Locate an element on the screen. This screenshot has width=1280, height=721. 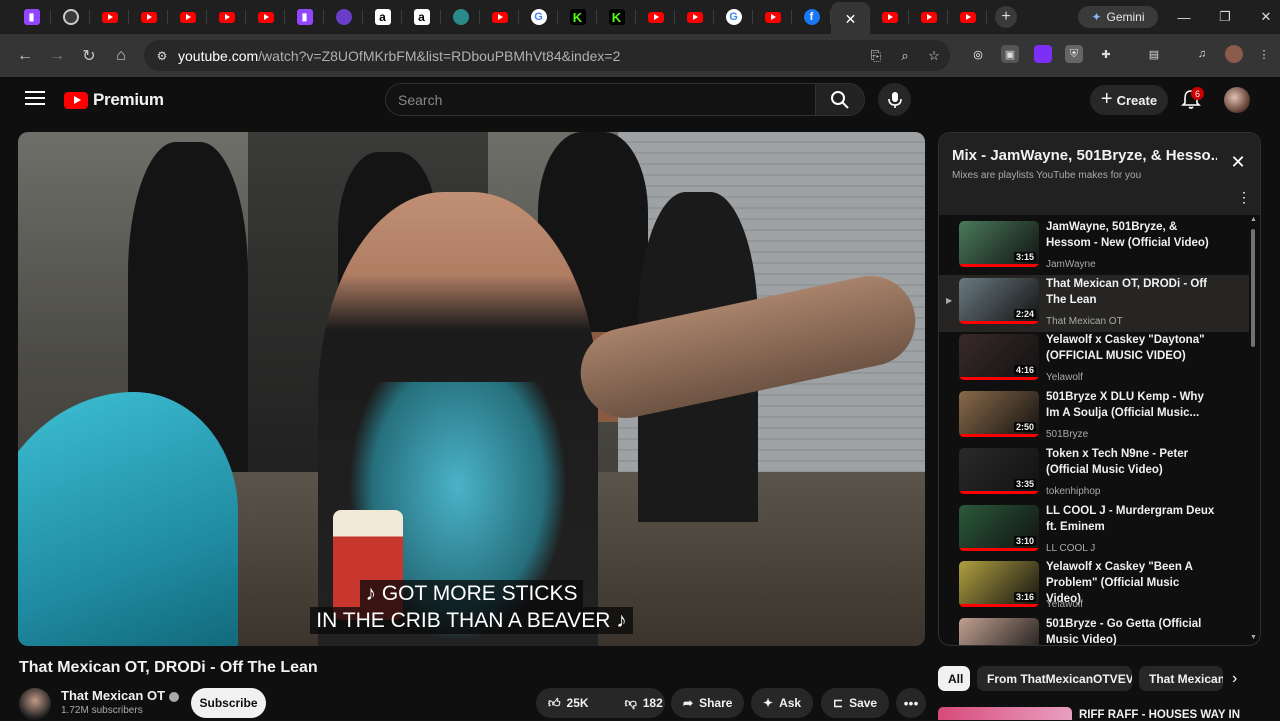
tab-close-icon: ✕ is located at coordinates (851, 19).